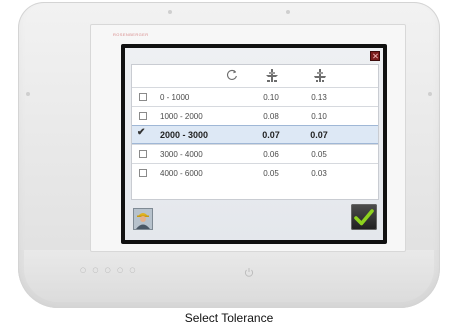 The image size is (458, 327). I want to click on status-leds: ○ ○ ○ ○ ○, so click(109, 270).